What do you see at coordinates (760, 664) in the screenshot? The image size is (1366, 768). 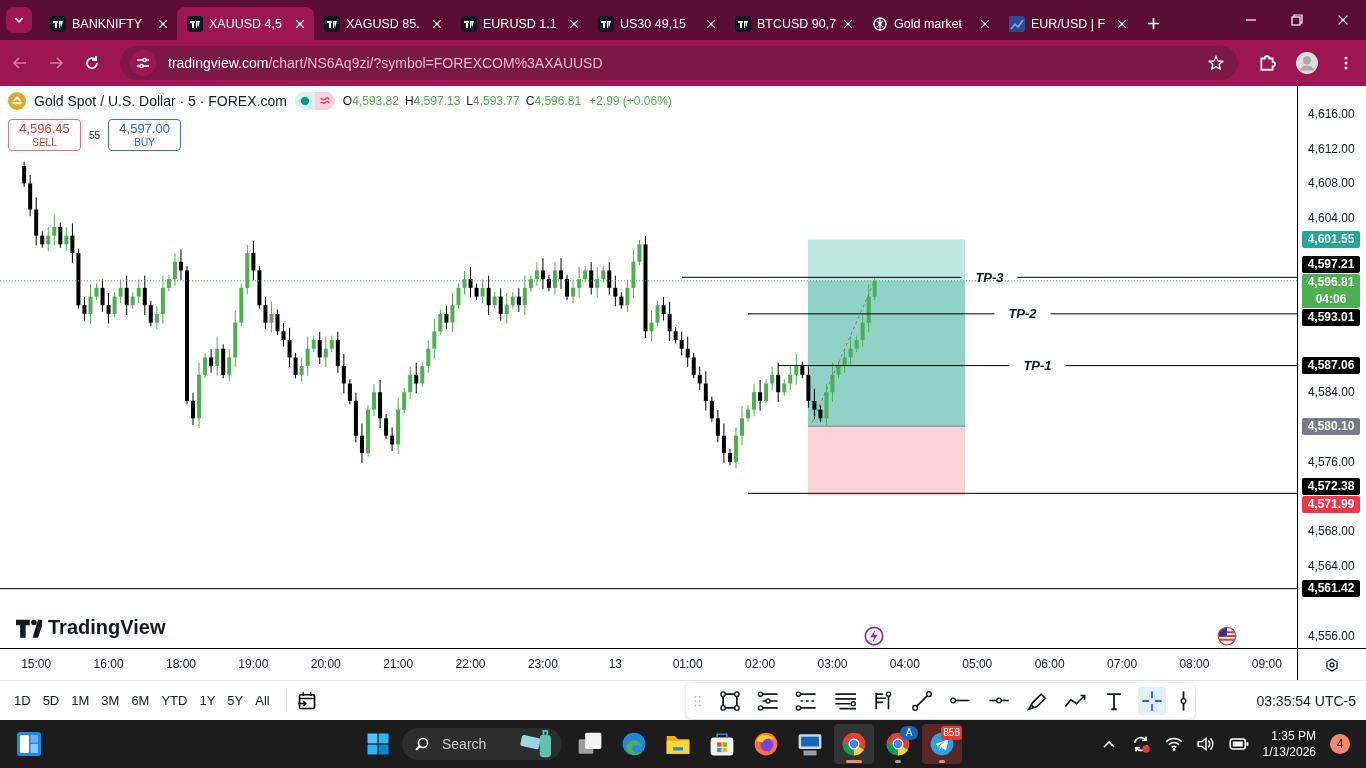 I see `axis-tick-label: 02:00` at bounding box center [760, 664].